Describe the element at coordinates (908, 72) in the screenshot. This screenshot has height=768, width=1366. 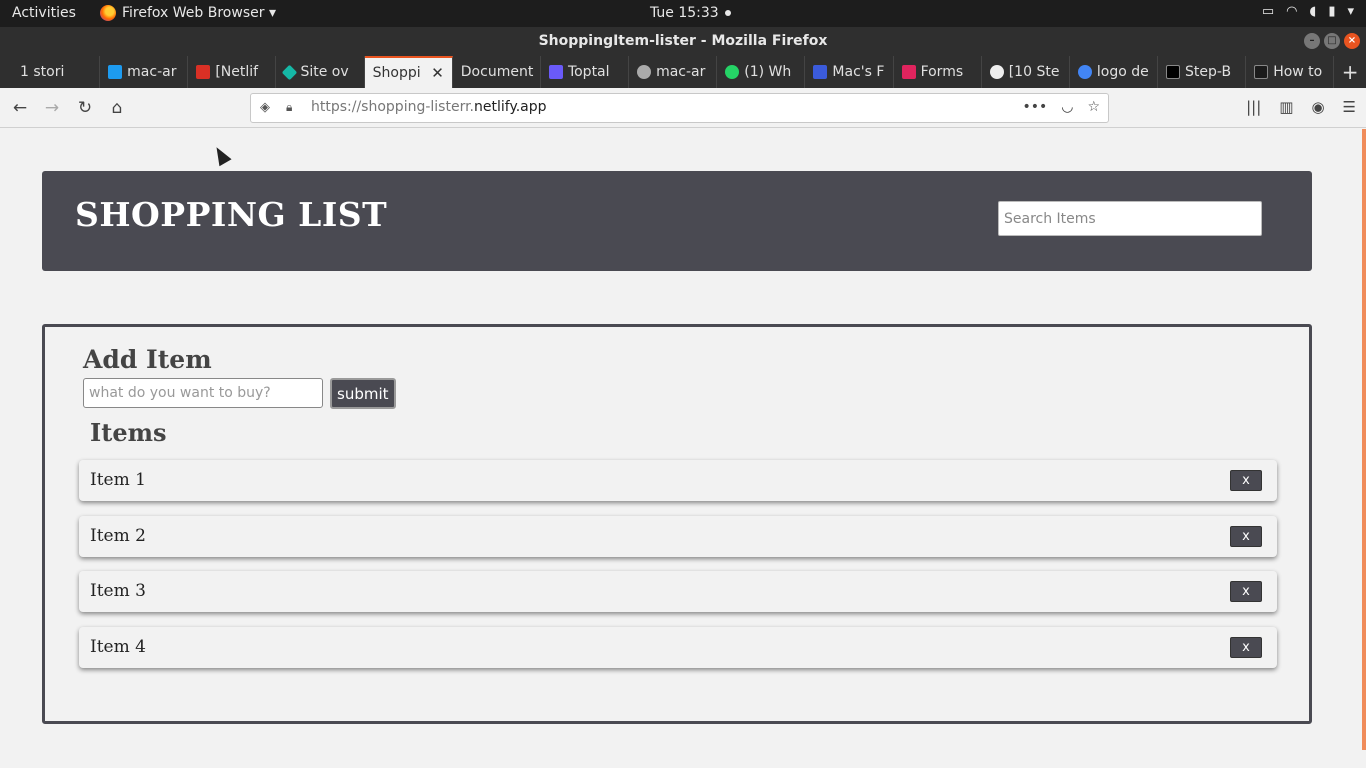
I see `forms-icon` at that location.